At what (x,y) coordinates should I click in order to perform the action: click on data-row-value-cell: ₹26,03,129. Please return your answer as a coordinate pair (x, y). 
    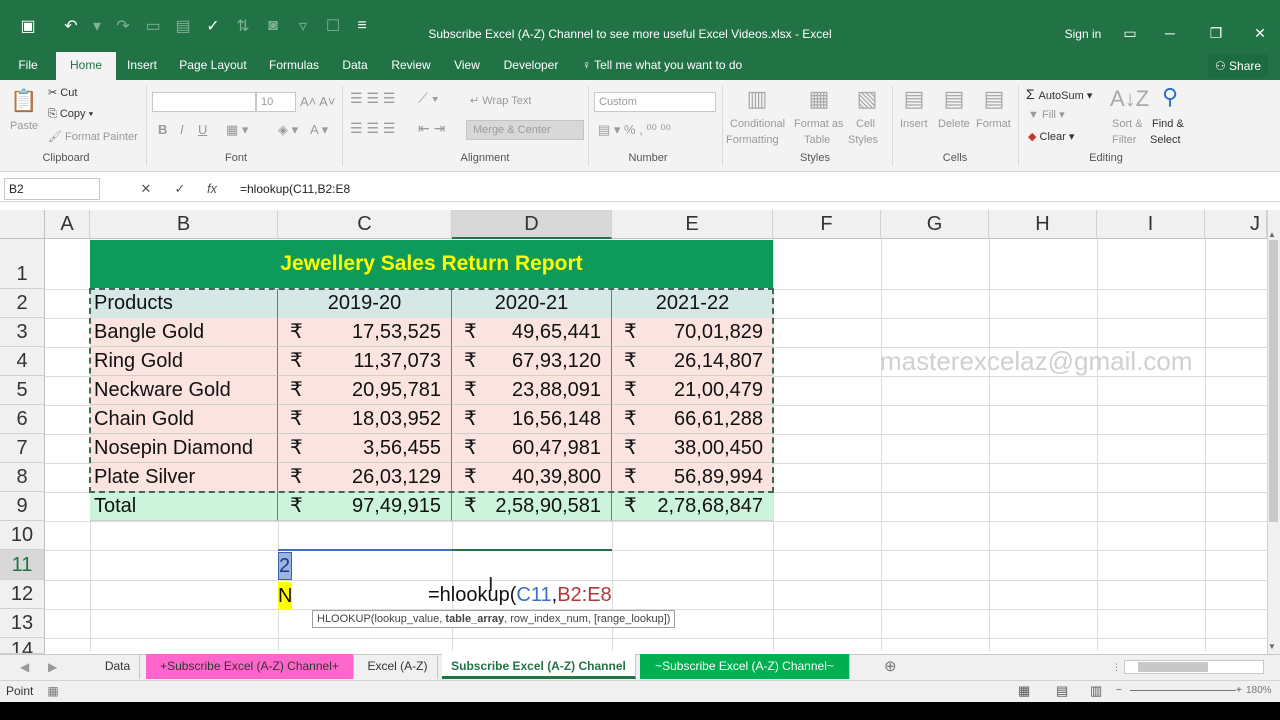
    Looking at the image, I should click on (365, 477).